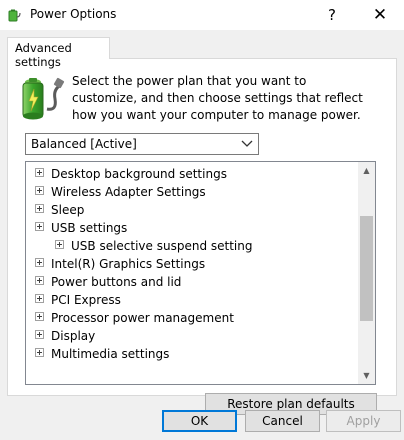 Image resolution: width=404 pixels, height=440 pixels. I want to click on tree-item-label: Sleep, so click(68, 210).